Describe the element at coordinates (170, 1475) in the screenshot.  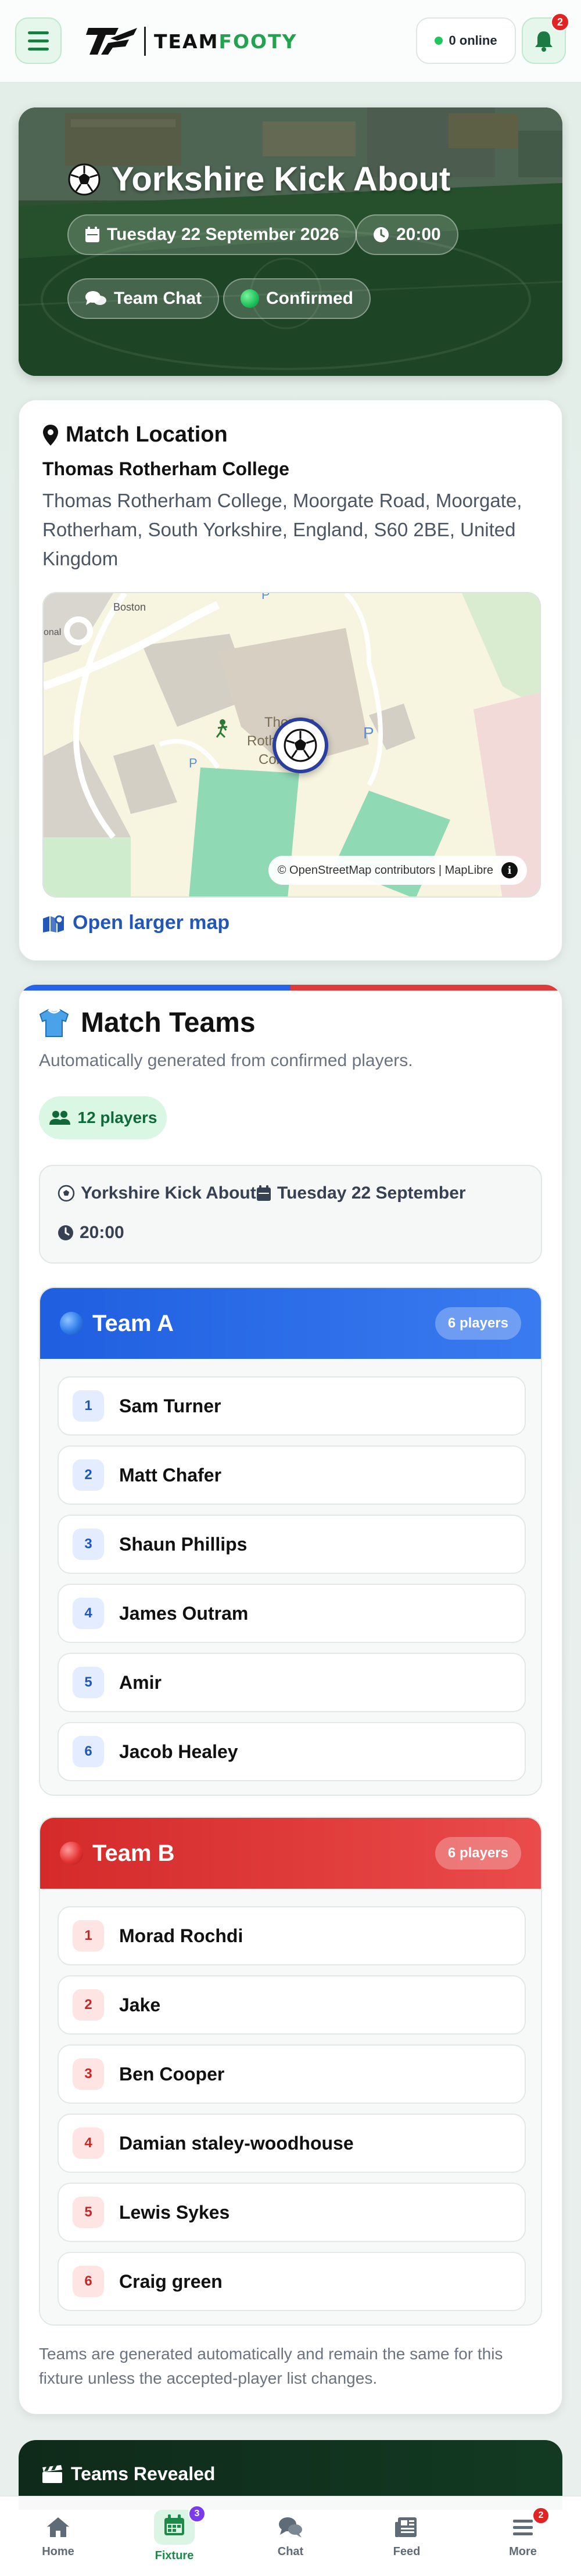
I see `player-name: Matt Chafer` at that location.